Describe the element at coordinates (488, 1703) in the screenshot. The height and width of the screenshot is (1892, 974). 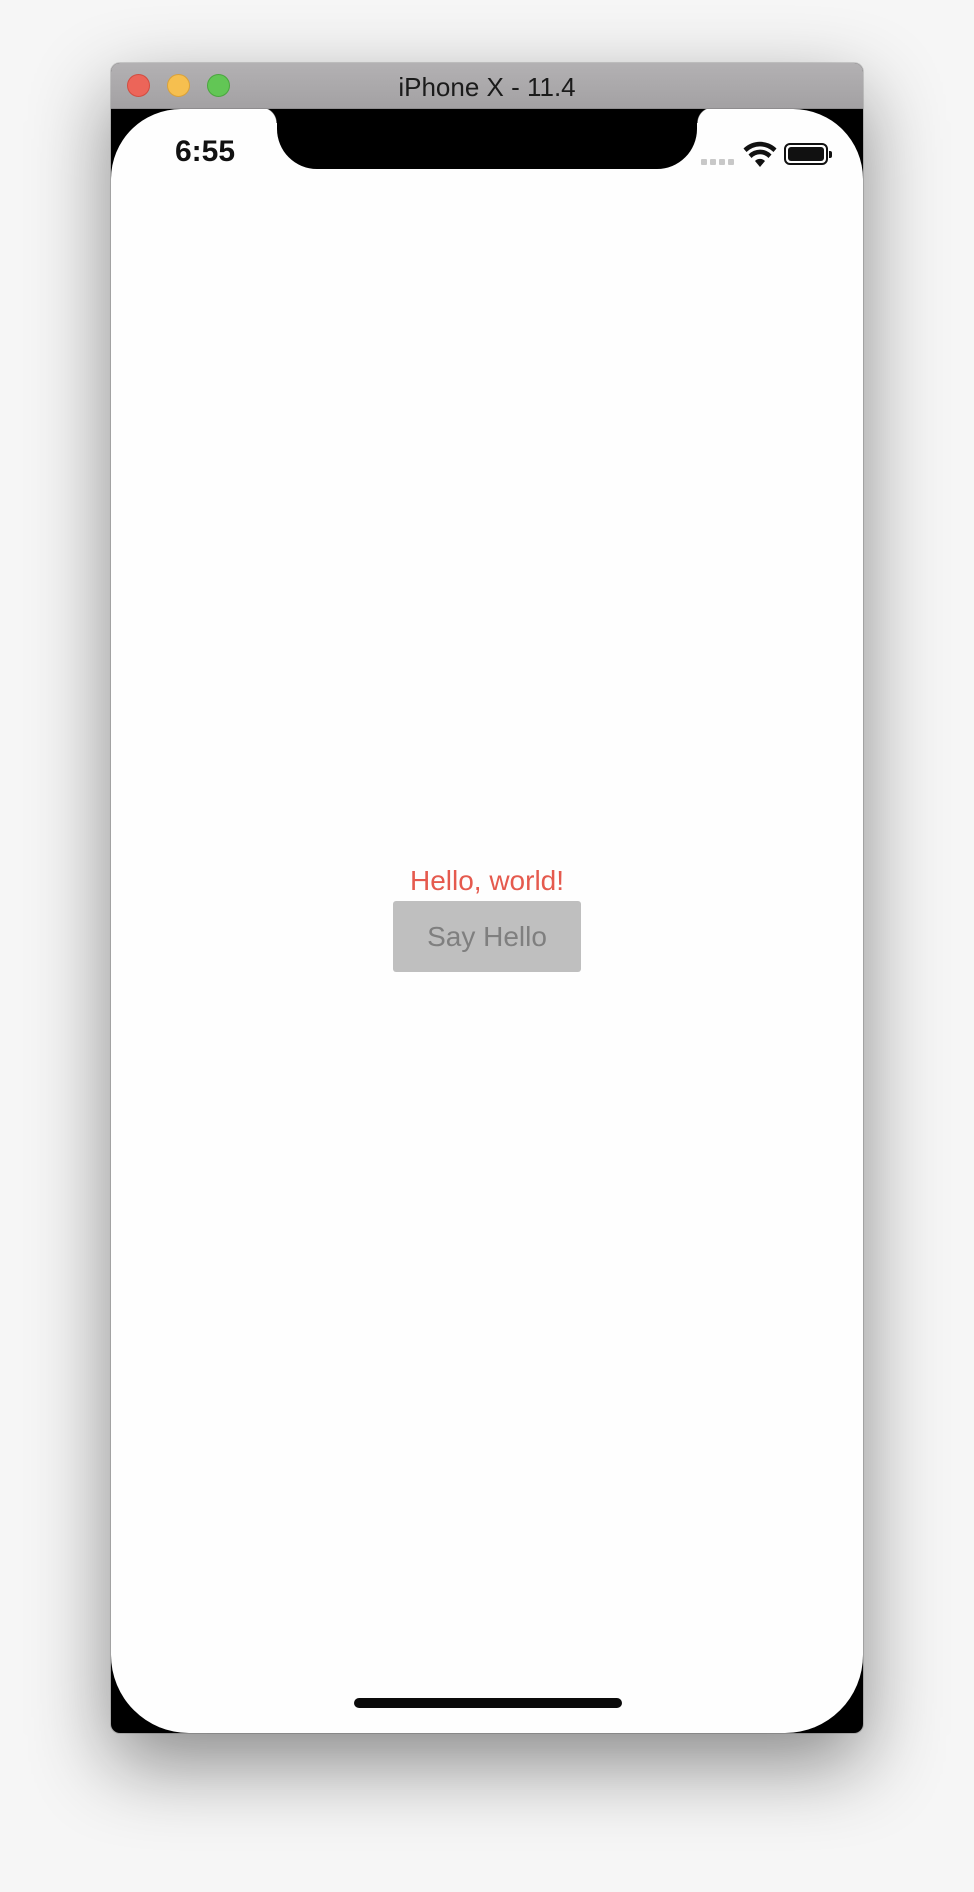
I see `home-indicator` at that location.